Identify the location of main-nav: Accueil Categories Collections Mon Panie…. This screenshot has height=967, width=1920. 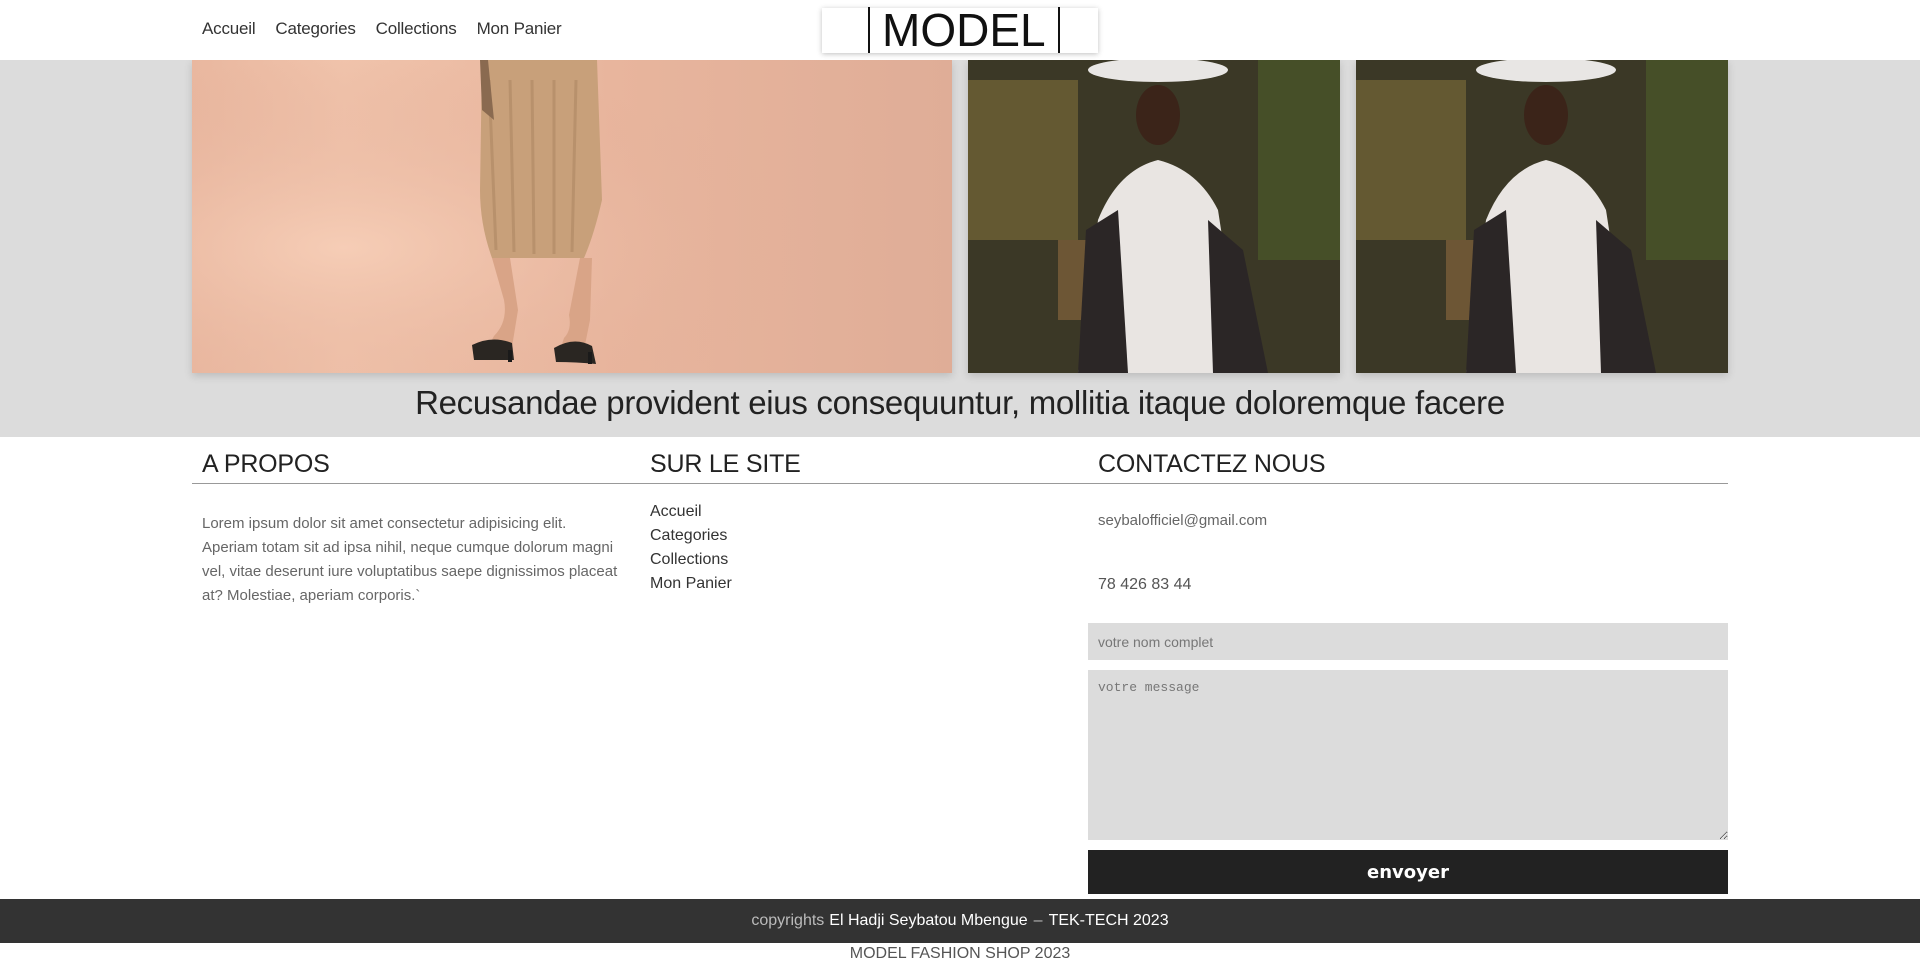
(382, 29).